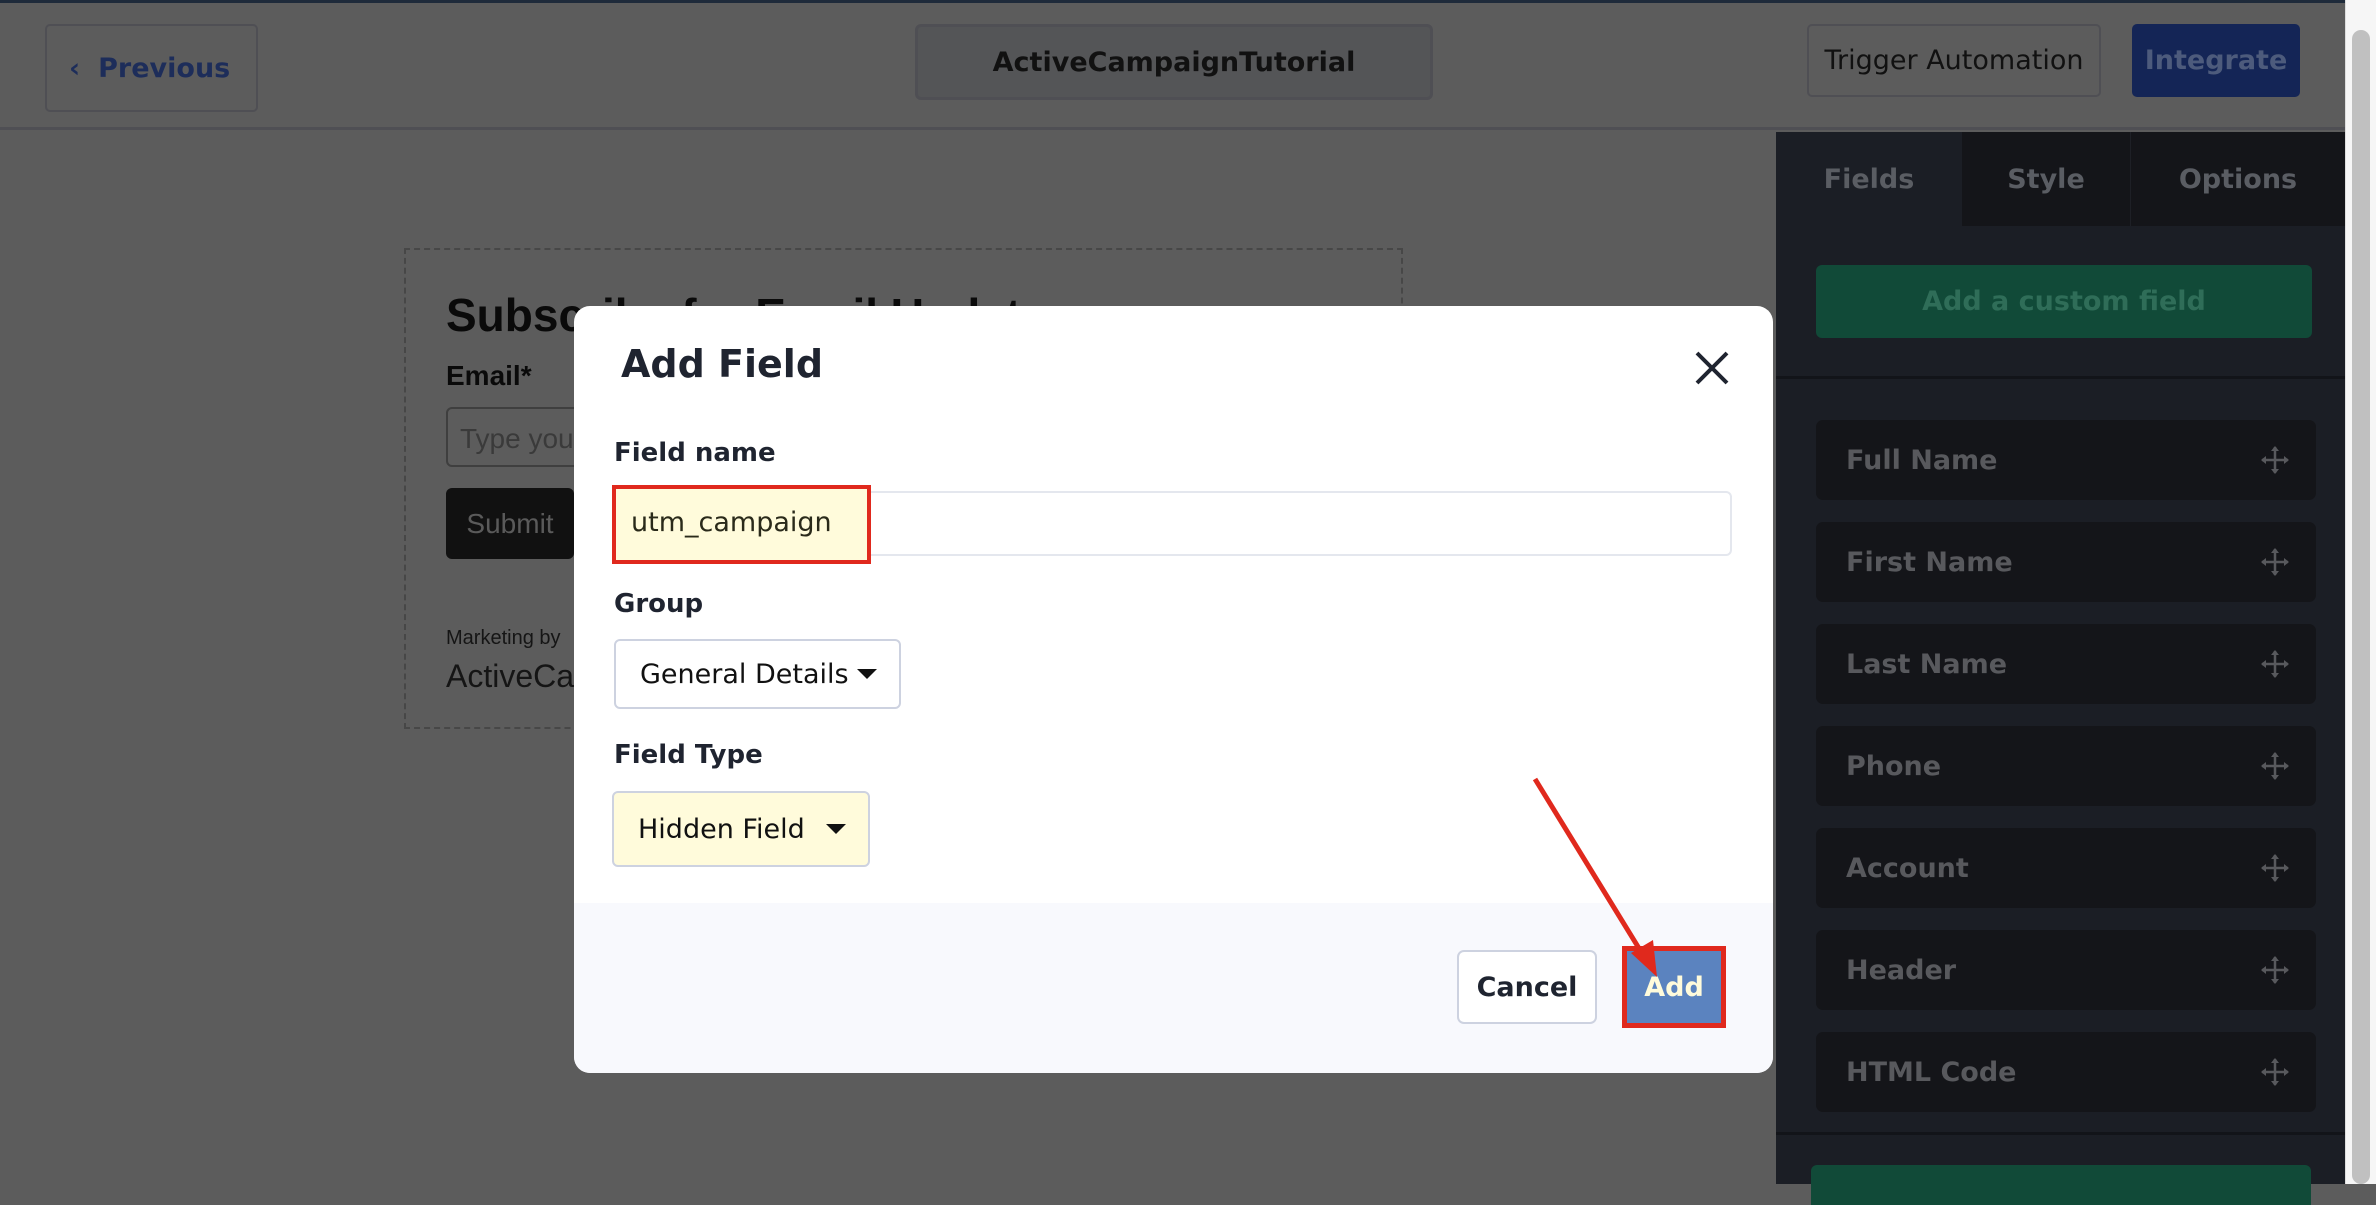 This screenshot has width=2376, height=1205. What do you see at coordinates (2066, 1072) in the screenshot?
I see `field-item: HTML Code` at bounding box center [2066, 1072].